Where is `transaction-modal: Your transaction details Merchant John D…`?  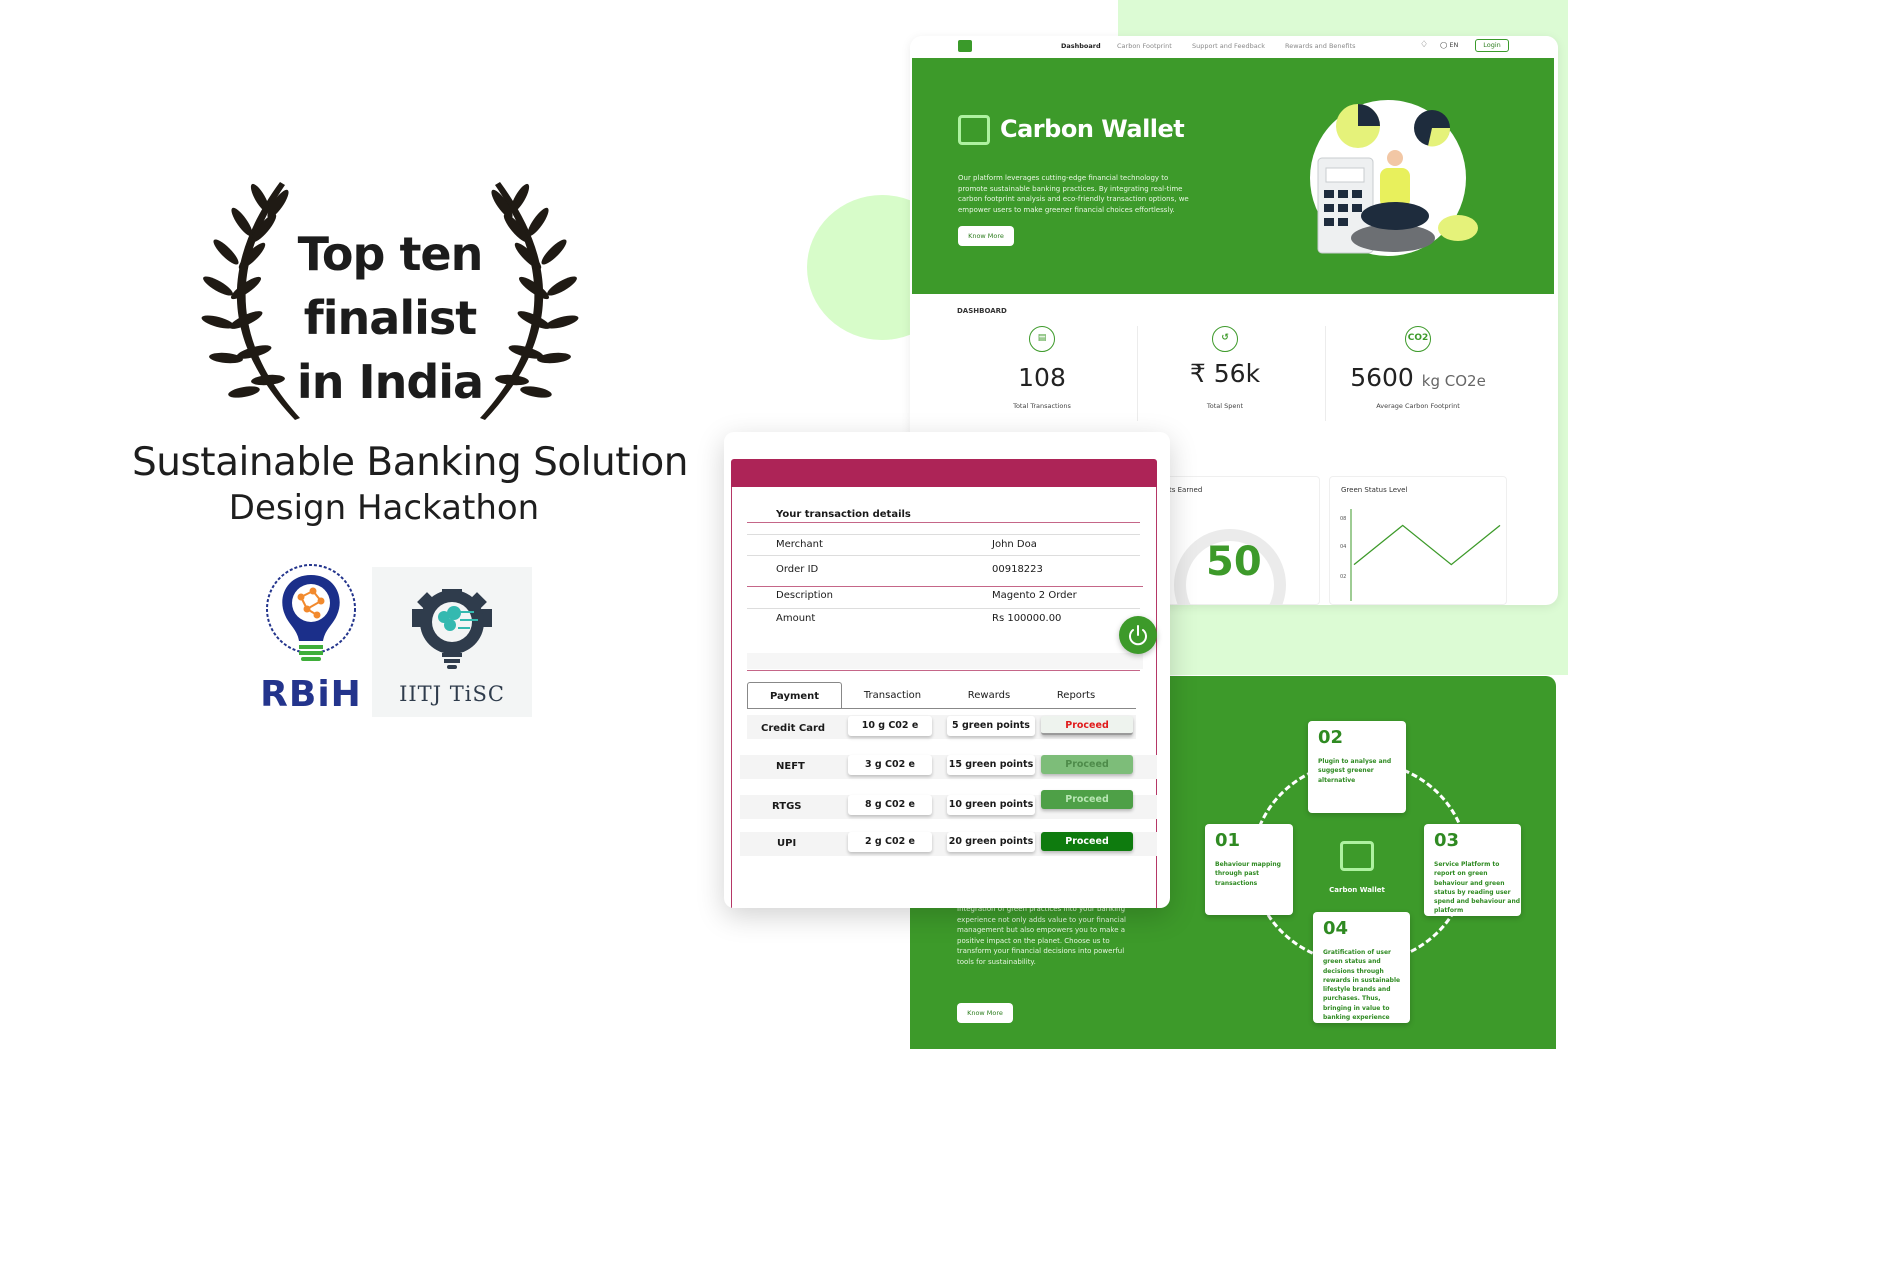 transaction-modal: Your transaction details Merchant John D… is located at coordinates (947, 670).